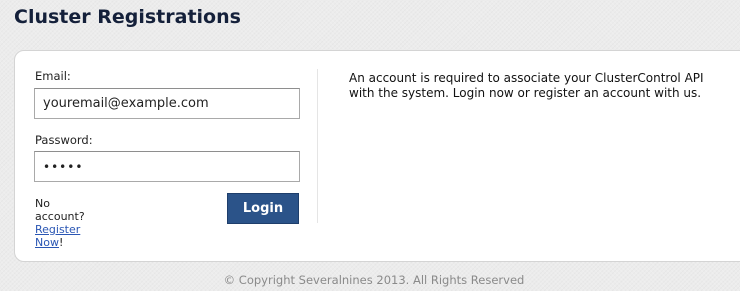 The image size is (740, 291). Describe the element at coordinates (167, 103) in the screenshot. I see `email-field` at that location.